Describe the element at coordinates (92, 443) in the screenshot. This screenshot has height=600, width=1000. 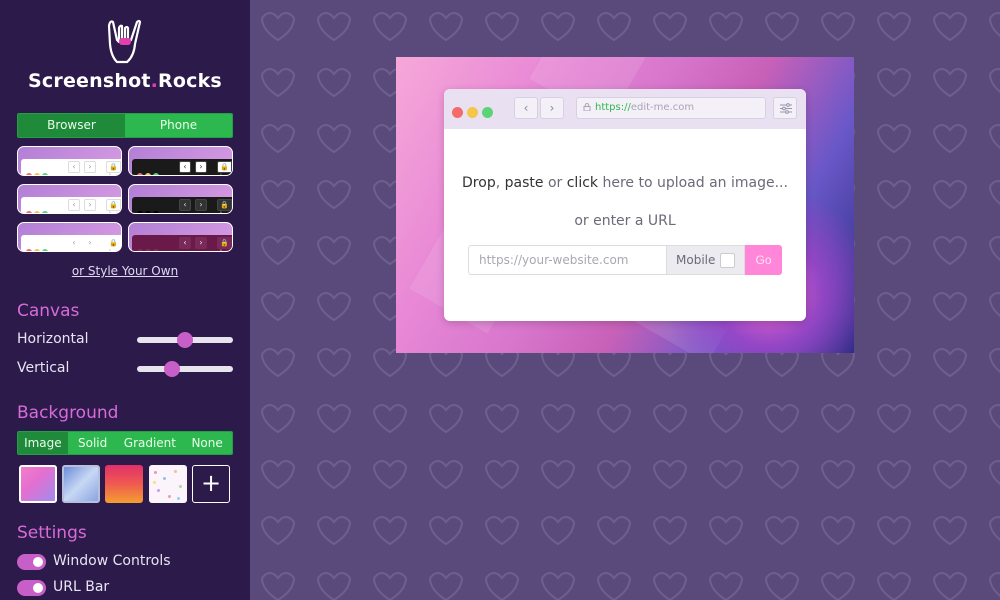
I see `bg-tab-solid: Solid` at that location.